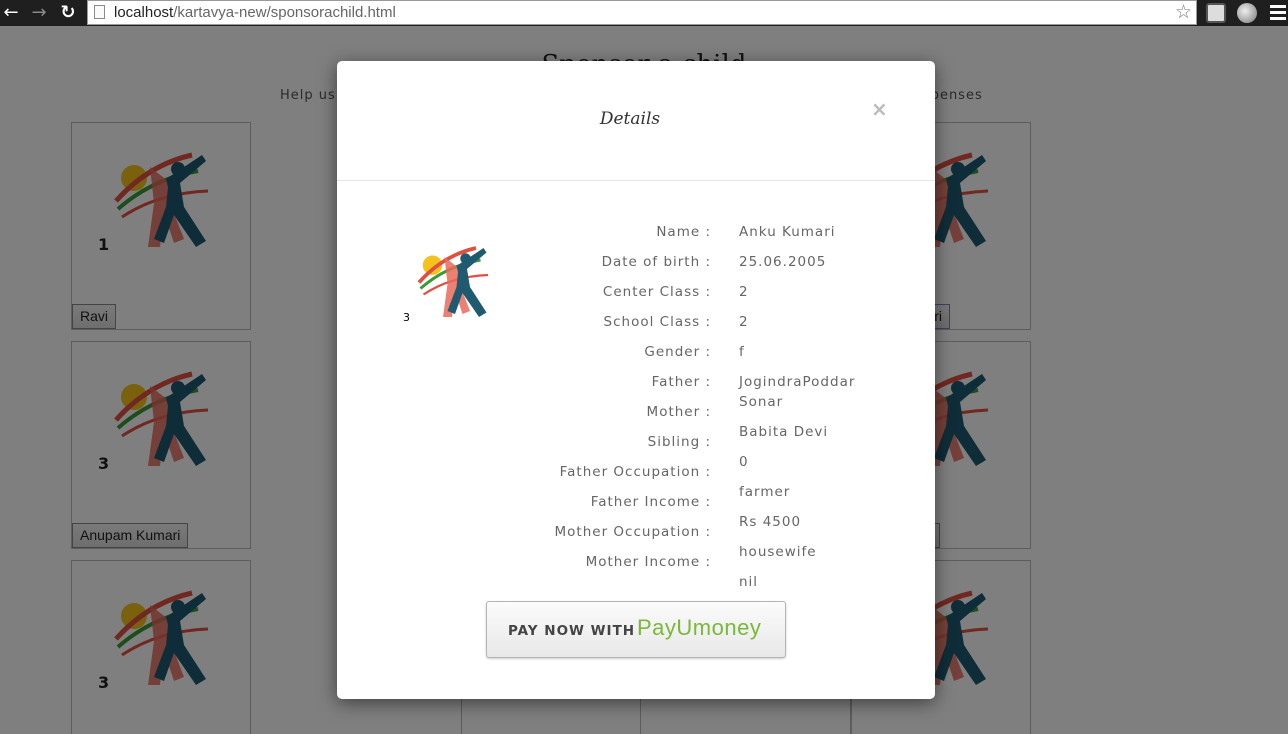  I want to click on label-gender: Gender :, so click(677, 352).